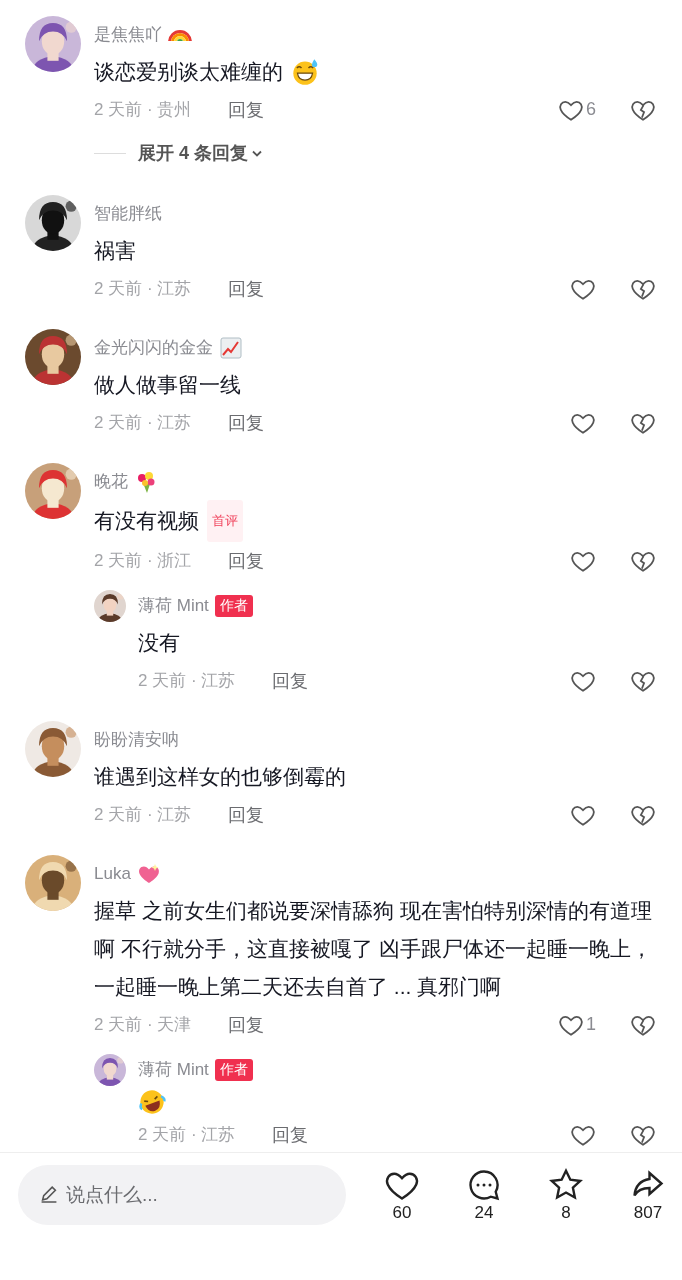  I want to click on comment-button: 24, so click(484, 1195).